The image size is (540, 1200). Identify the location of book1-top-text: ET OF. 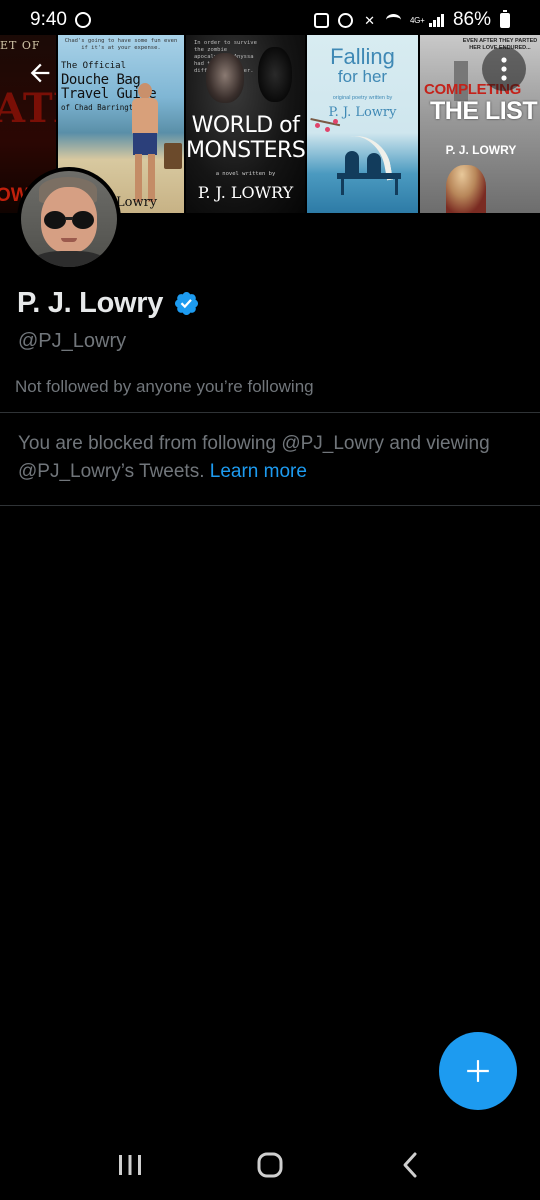
(20, 45).